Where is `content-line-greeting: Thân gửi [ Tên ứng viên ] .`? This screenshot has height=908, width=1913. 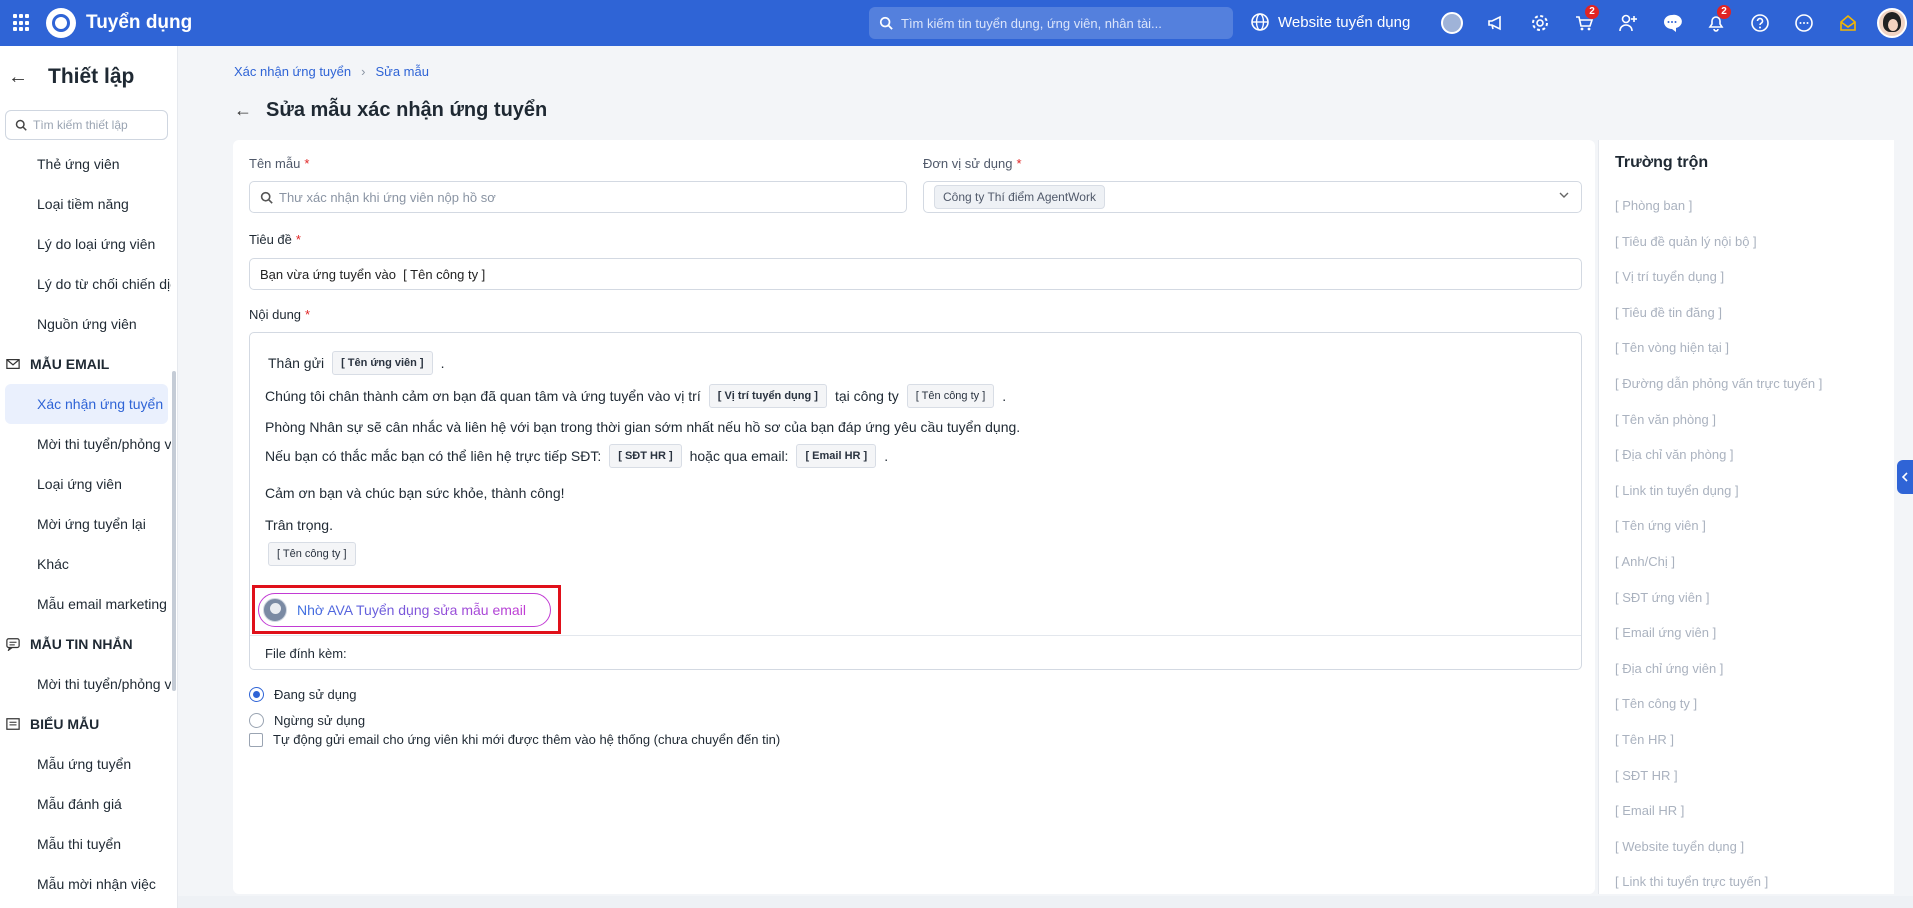
content-line-greeting: Thân gửi [ Tên ứng viên ] . is located at coordinates (356, 363).